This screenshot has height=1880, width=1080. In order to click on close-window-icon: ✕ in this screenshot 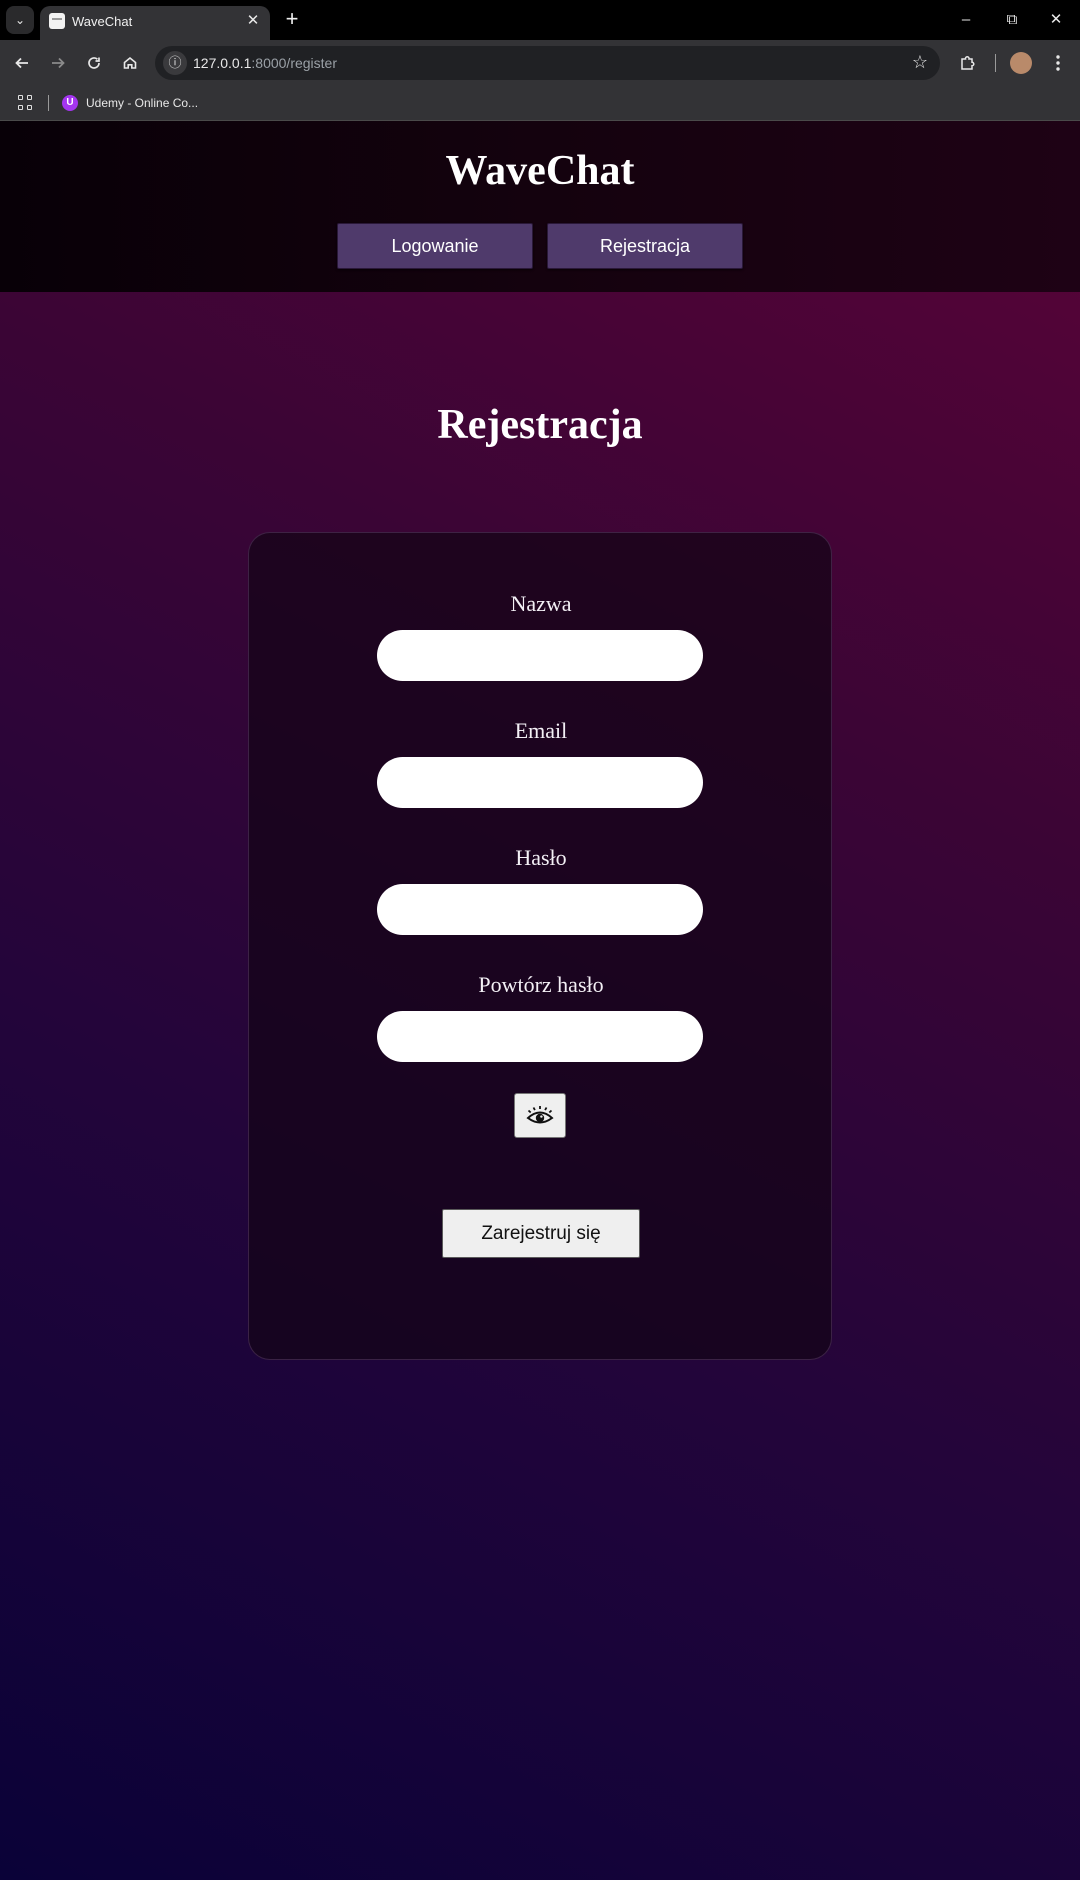, I will do `click(1056, 20)`.